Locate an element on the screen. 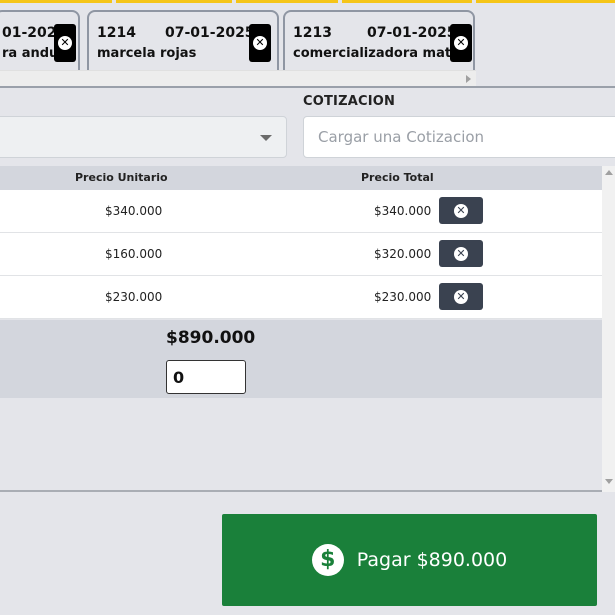 This screenshot has width=615, height=615. discount-input is located at coordinates (206, 377).